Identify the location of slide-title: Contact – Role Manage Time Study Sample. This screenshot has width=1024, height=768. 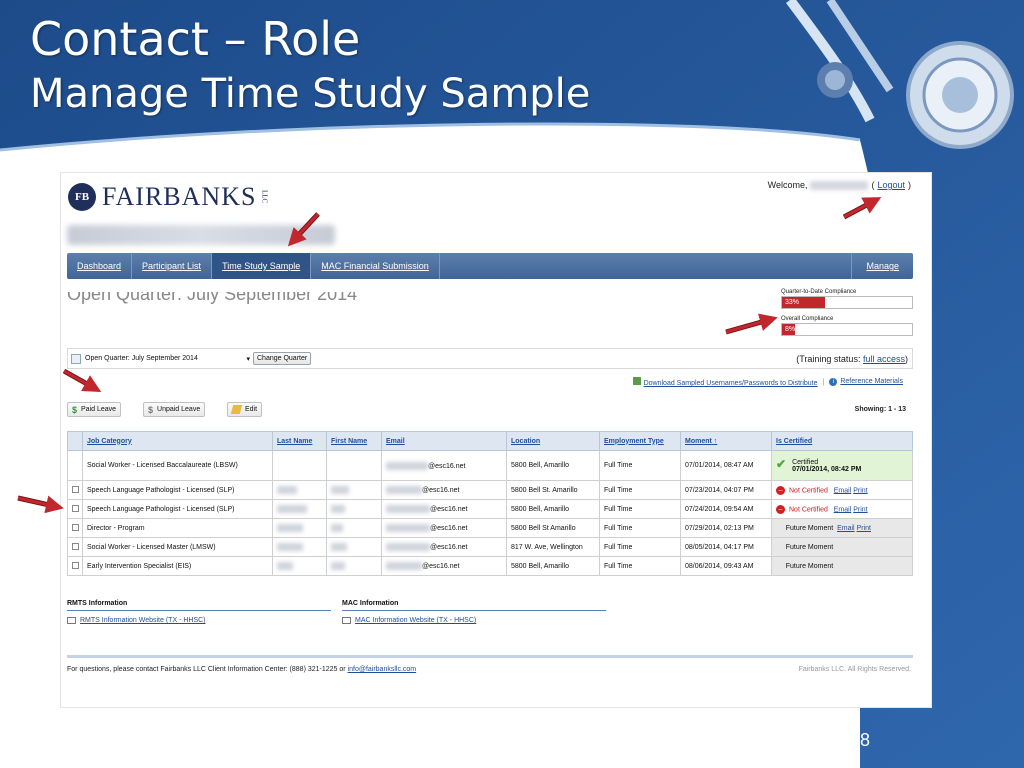
(310, 65).